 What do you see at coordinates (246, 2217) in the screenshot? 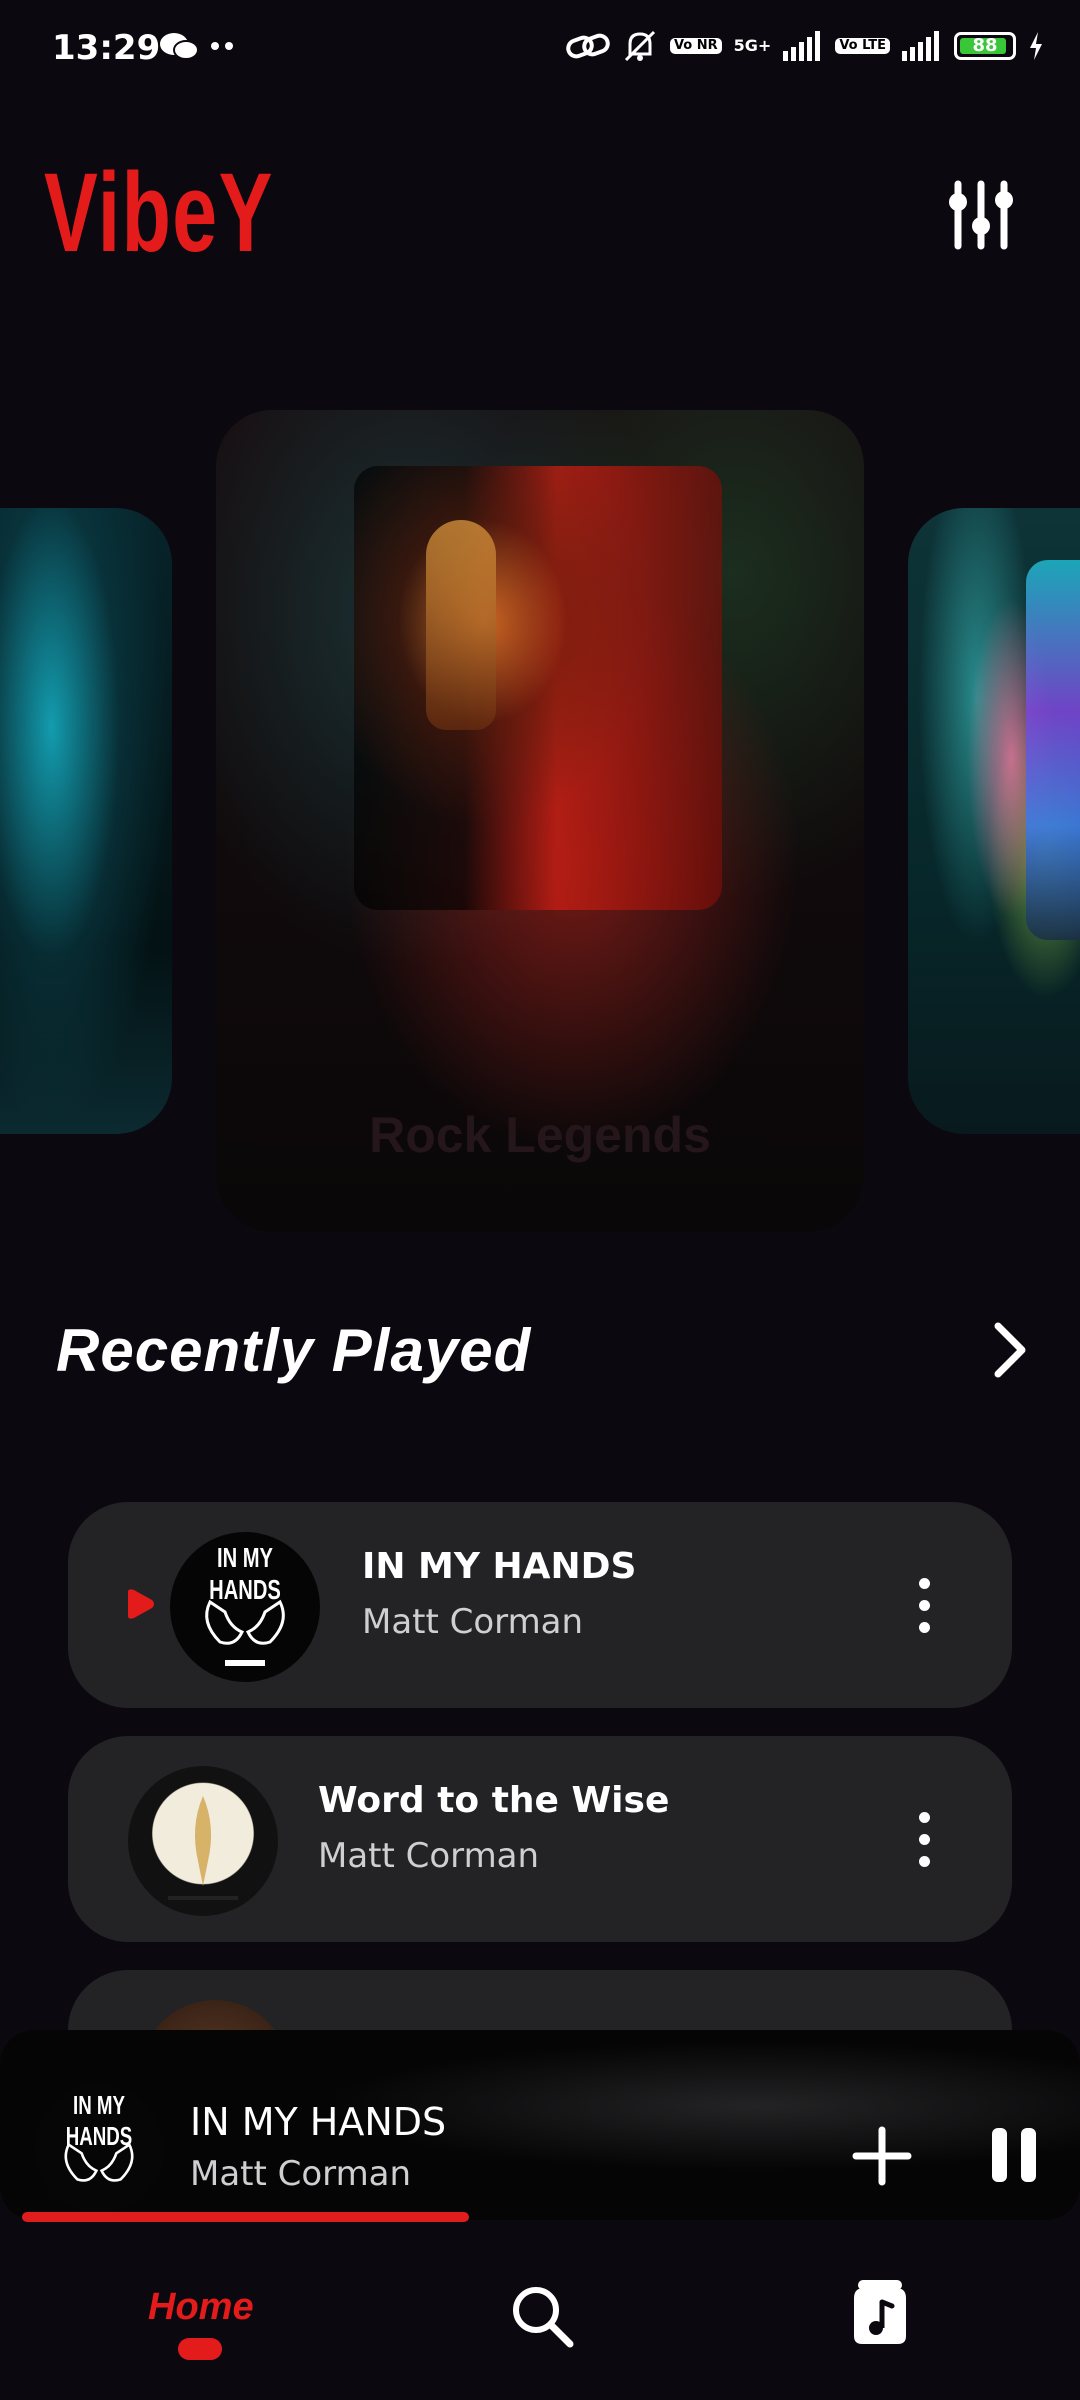
I see `playback-progress-fill` at bounding box center [246, 2217].